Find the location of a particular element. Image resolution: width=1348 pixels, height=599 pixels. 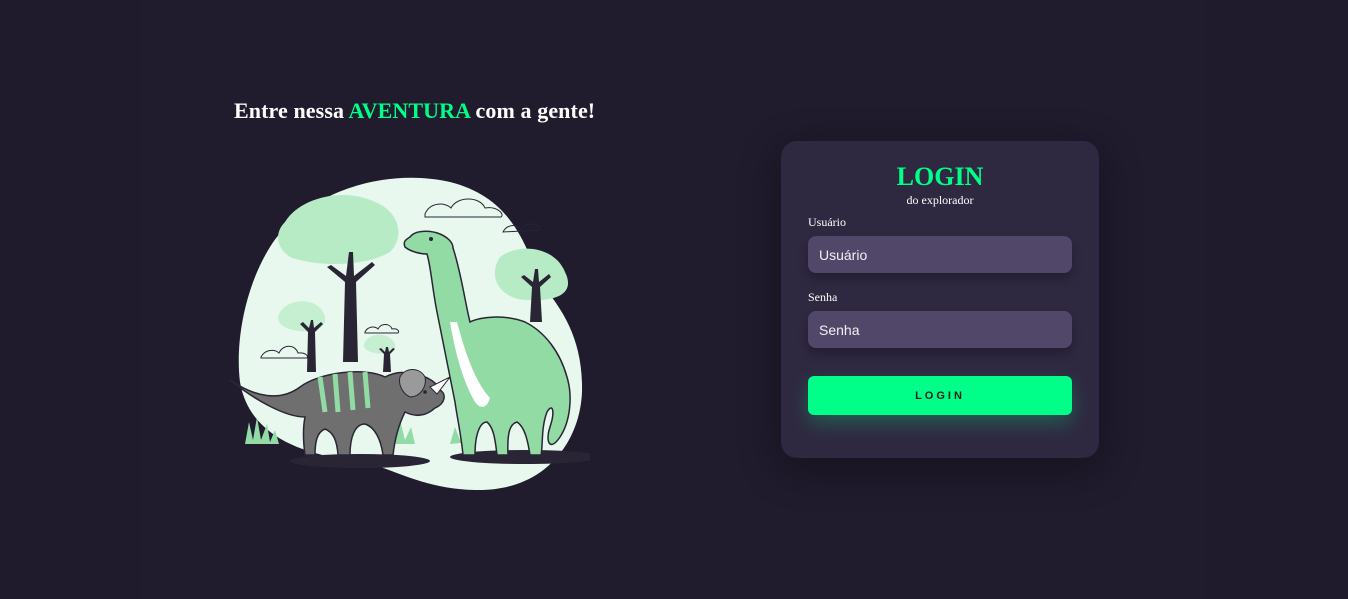

login-card: LOGIN do explorador Usuário Senha LOGIN is located at coordinates (940, 299).